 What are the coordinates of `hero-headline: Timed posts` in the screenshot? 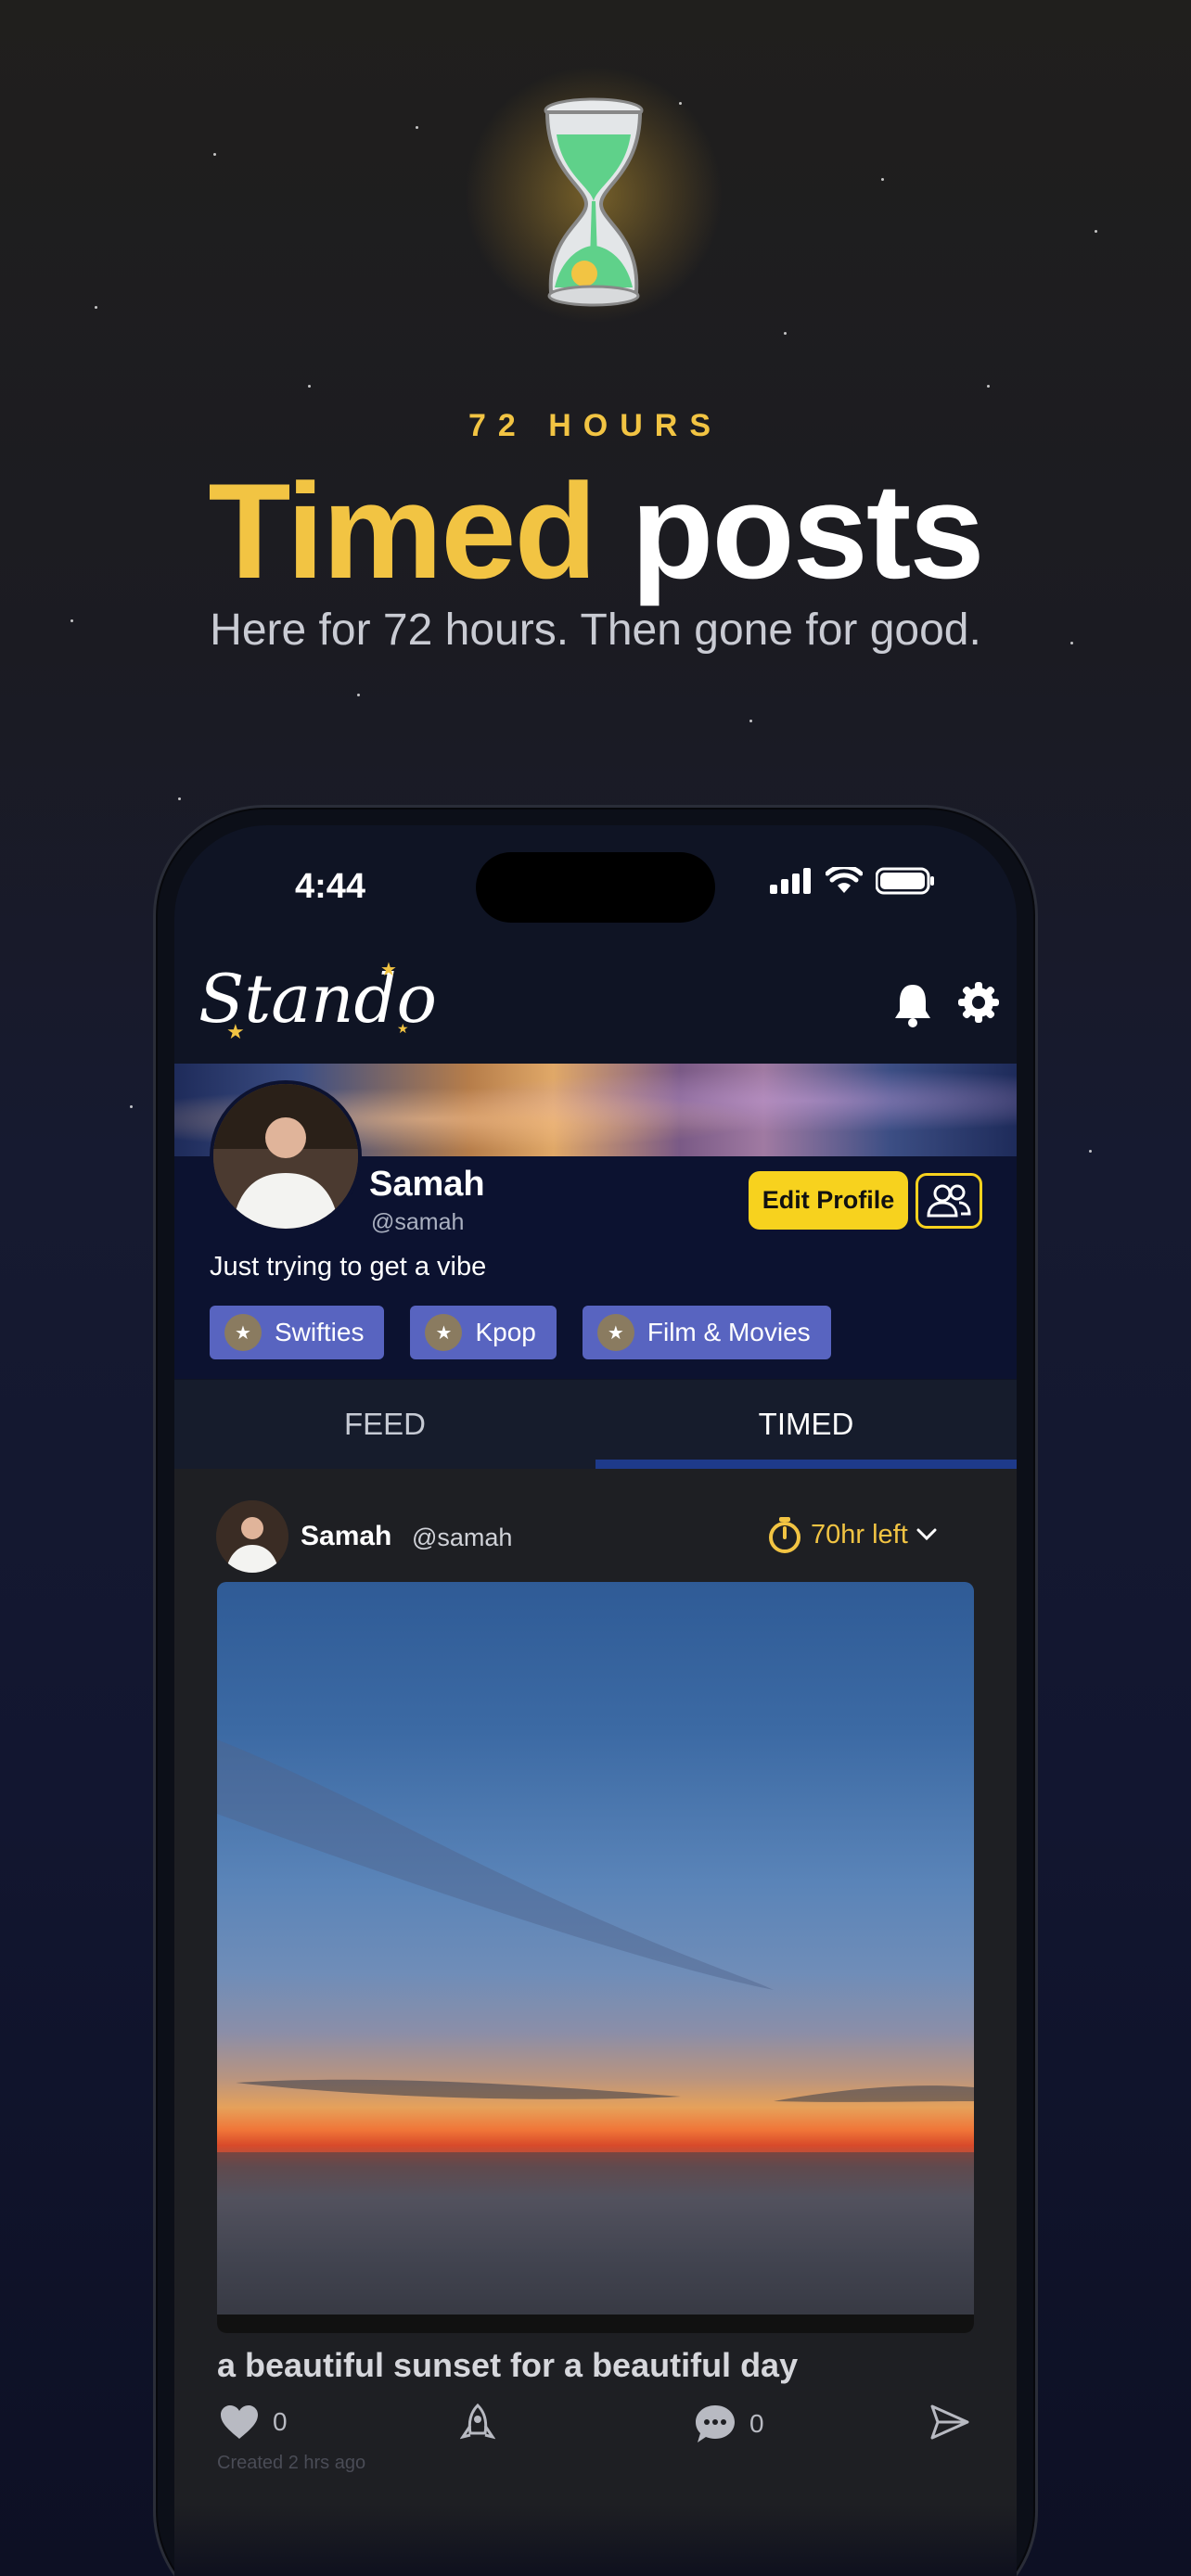 It's located at (595, 531).